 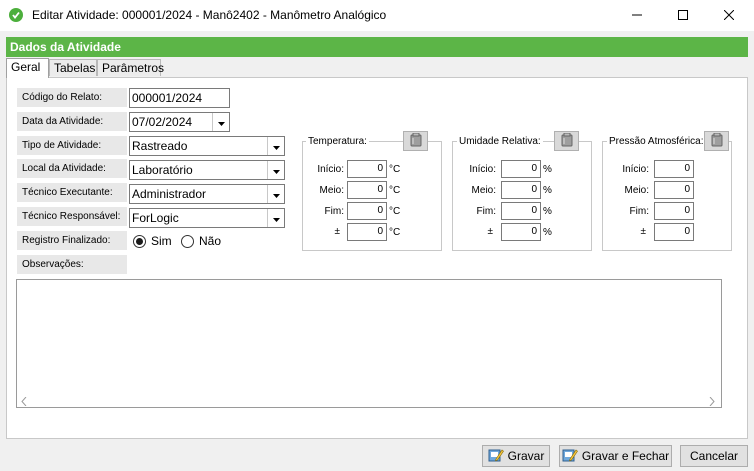 I want to click on data-date-picker: 07/02/2024, so click(x=179, y=122).